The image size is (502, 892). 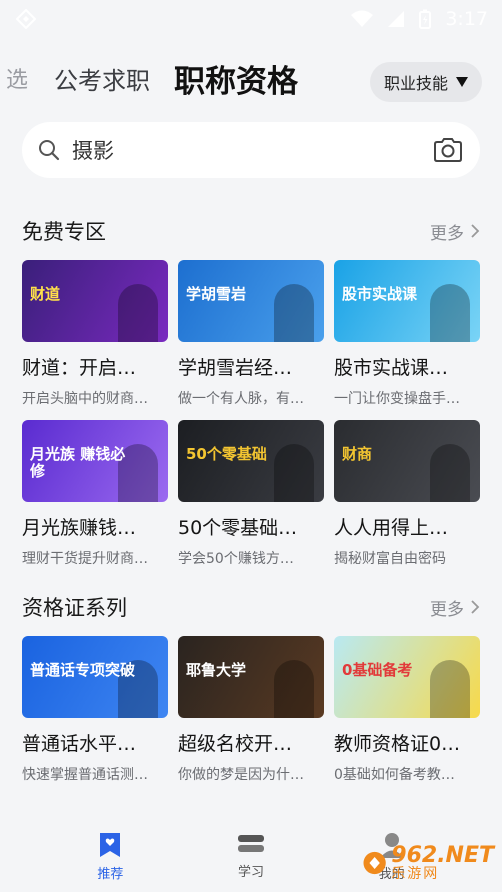 What do you see at coordinates (64, 232) in the screenshot?
I see `section-title: 免费专区` at bounding box center [64, 232].